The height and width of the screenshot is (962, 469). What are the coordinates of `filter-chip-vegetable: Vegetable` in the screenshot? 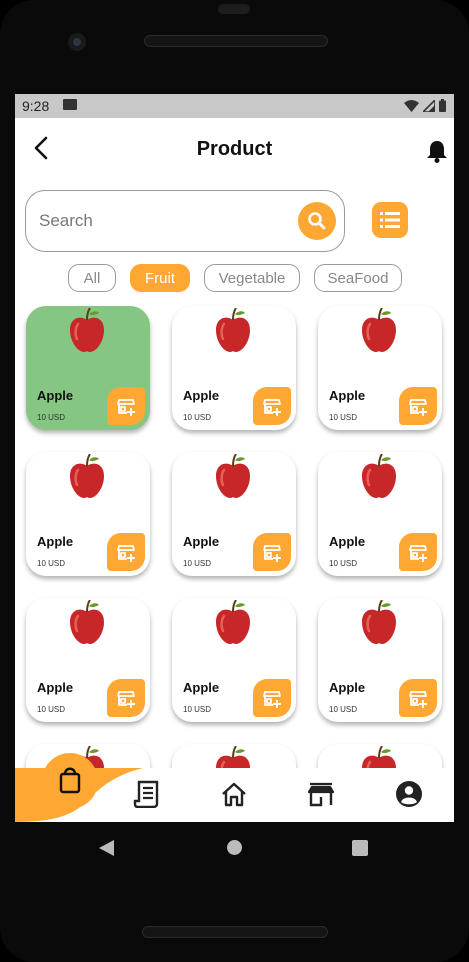 It's located at (252, 278).